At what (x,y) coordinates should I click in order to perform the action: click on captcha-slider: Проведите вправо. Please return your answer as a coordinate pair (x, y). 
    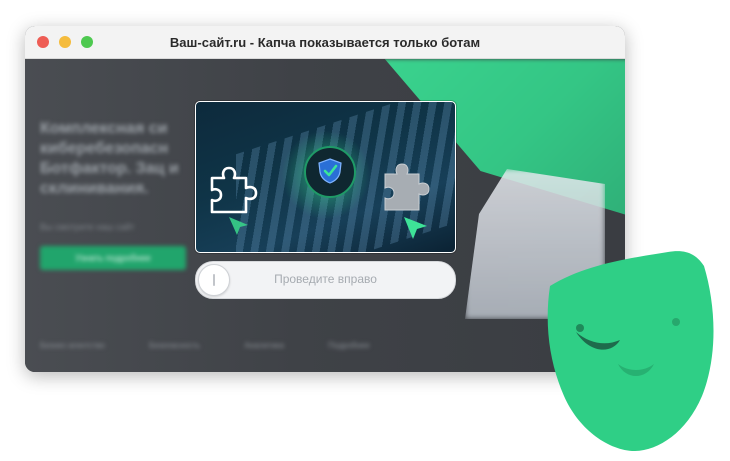
    Looking at the image, I should click on (325, 280).